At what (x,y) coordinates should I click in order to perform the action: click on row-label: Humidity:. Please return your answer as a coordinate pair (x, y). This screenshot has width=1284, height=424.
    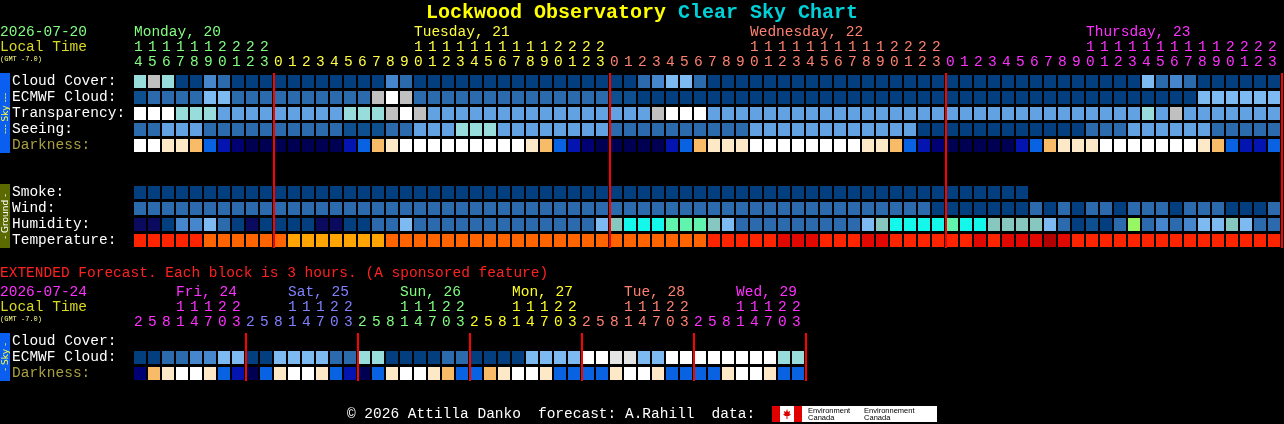
    Looking at the image, I should click on (52, 224).